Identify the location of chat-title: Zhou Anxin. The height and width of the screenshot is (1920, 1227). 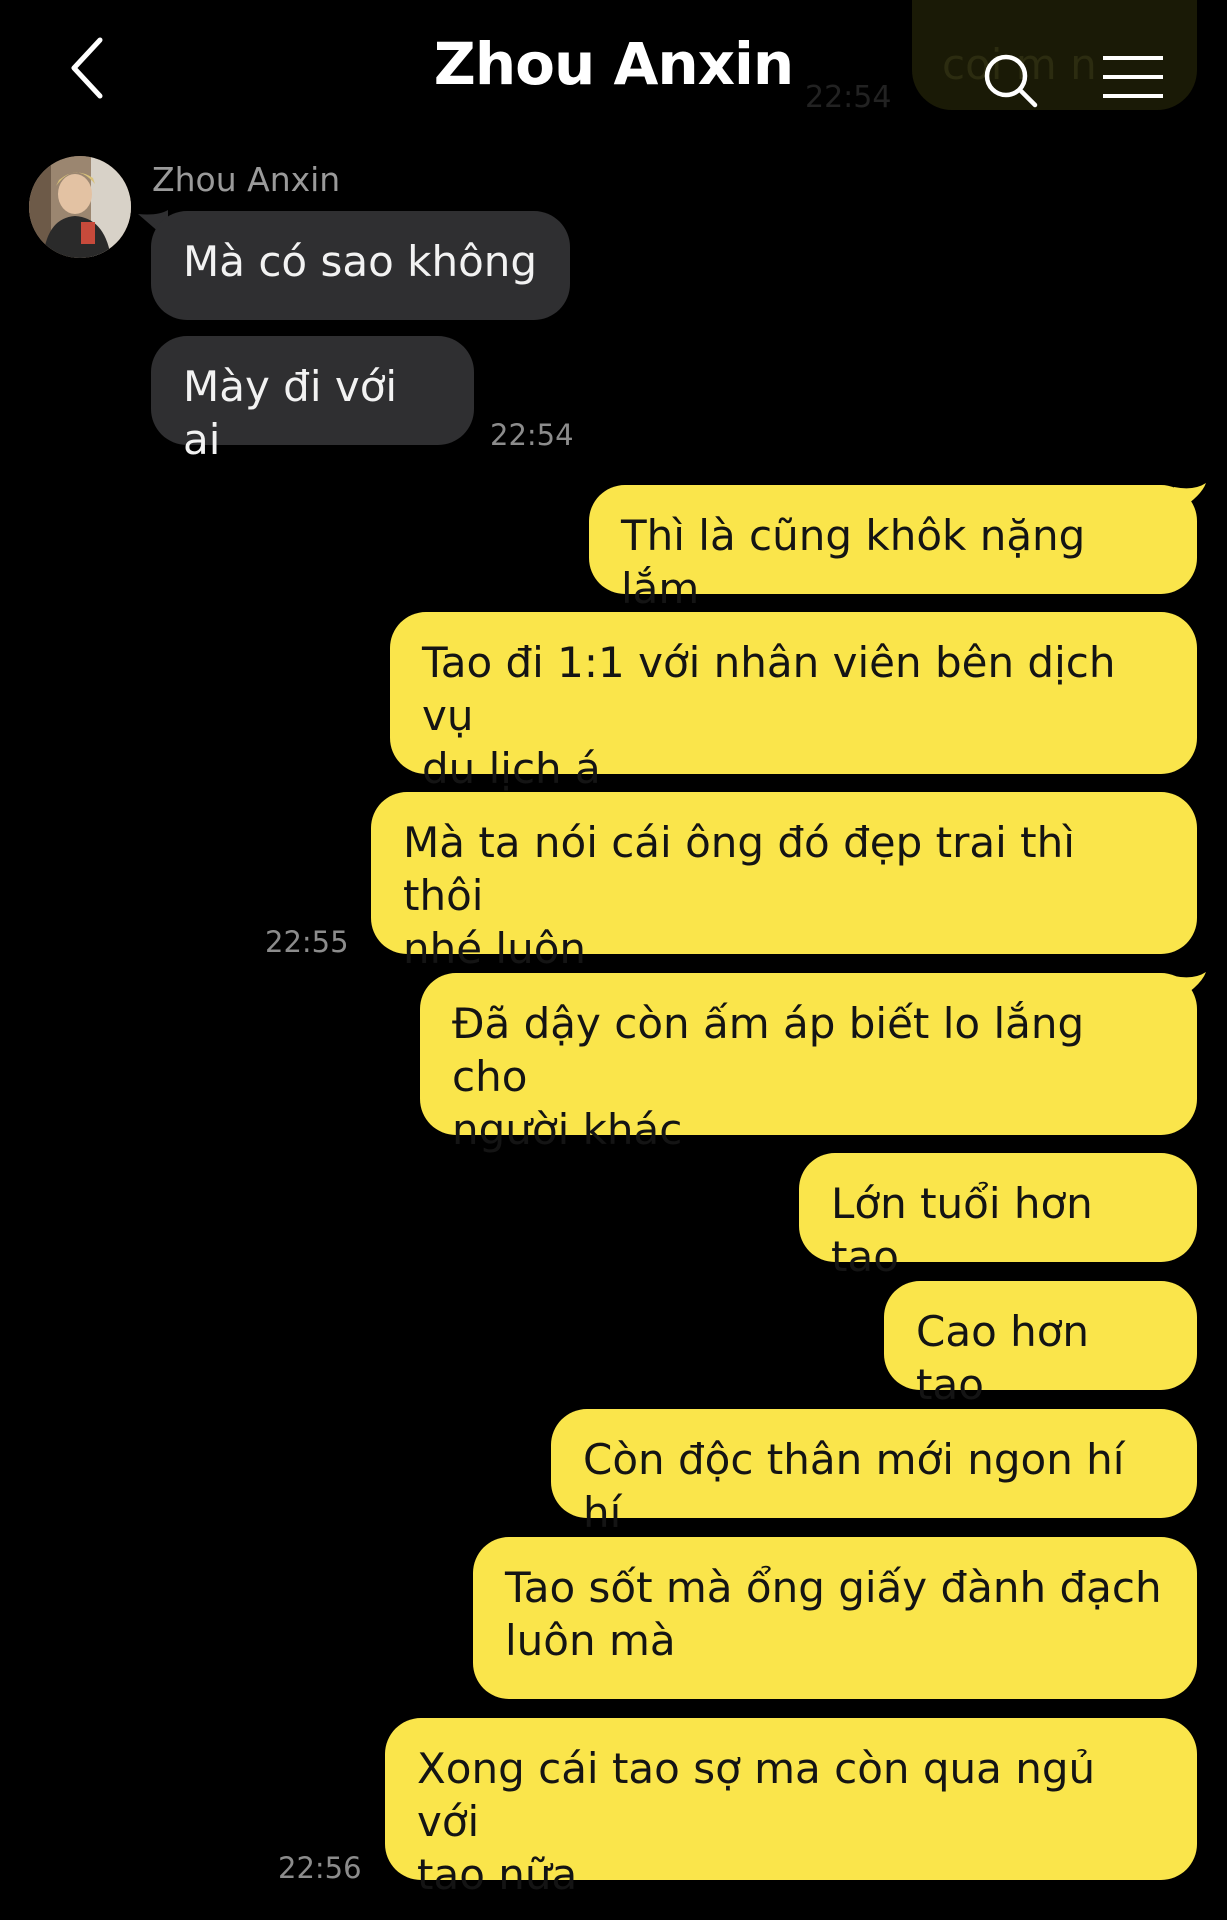
(613, 64).